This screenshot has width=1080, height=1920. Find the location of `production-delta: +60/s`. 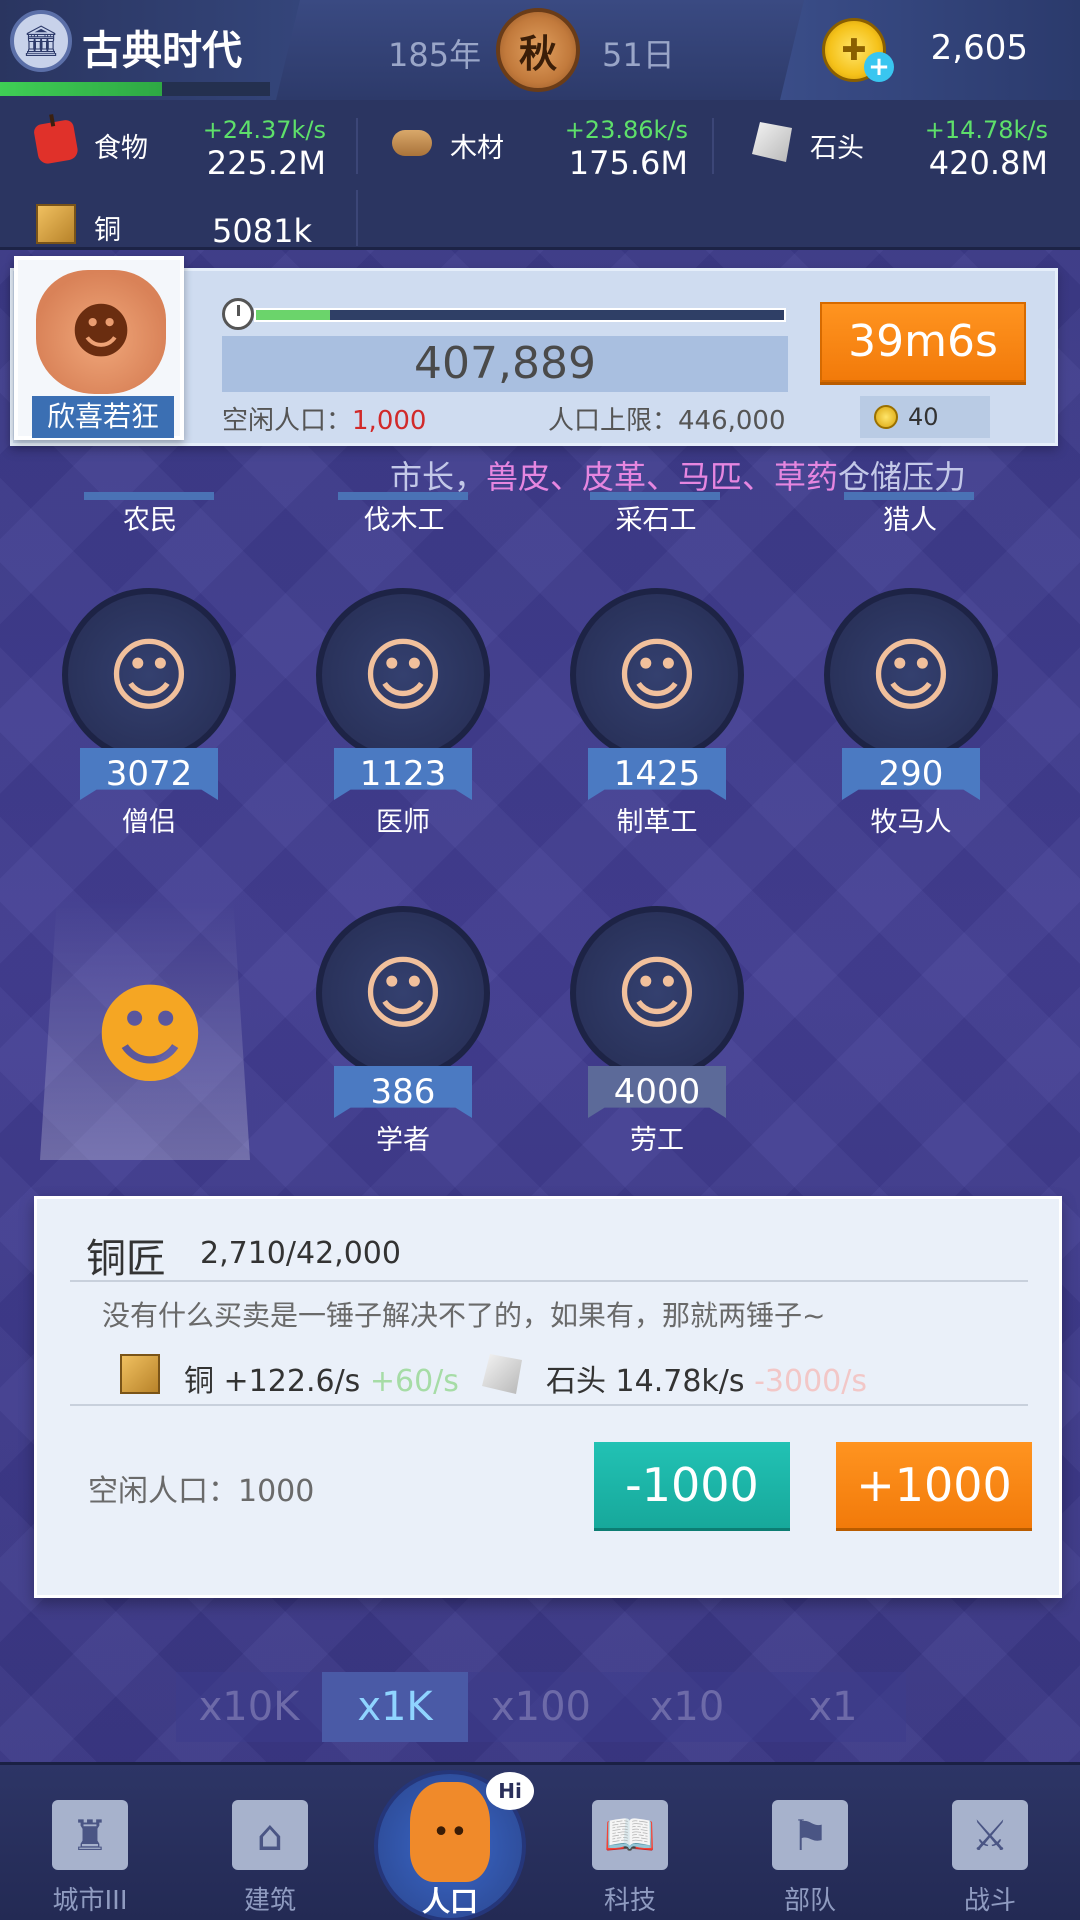

production-delta: +60/s is located at coordinates (414, 1381).